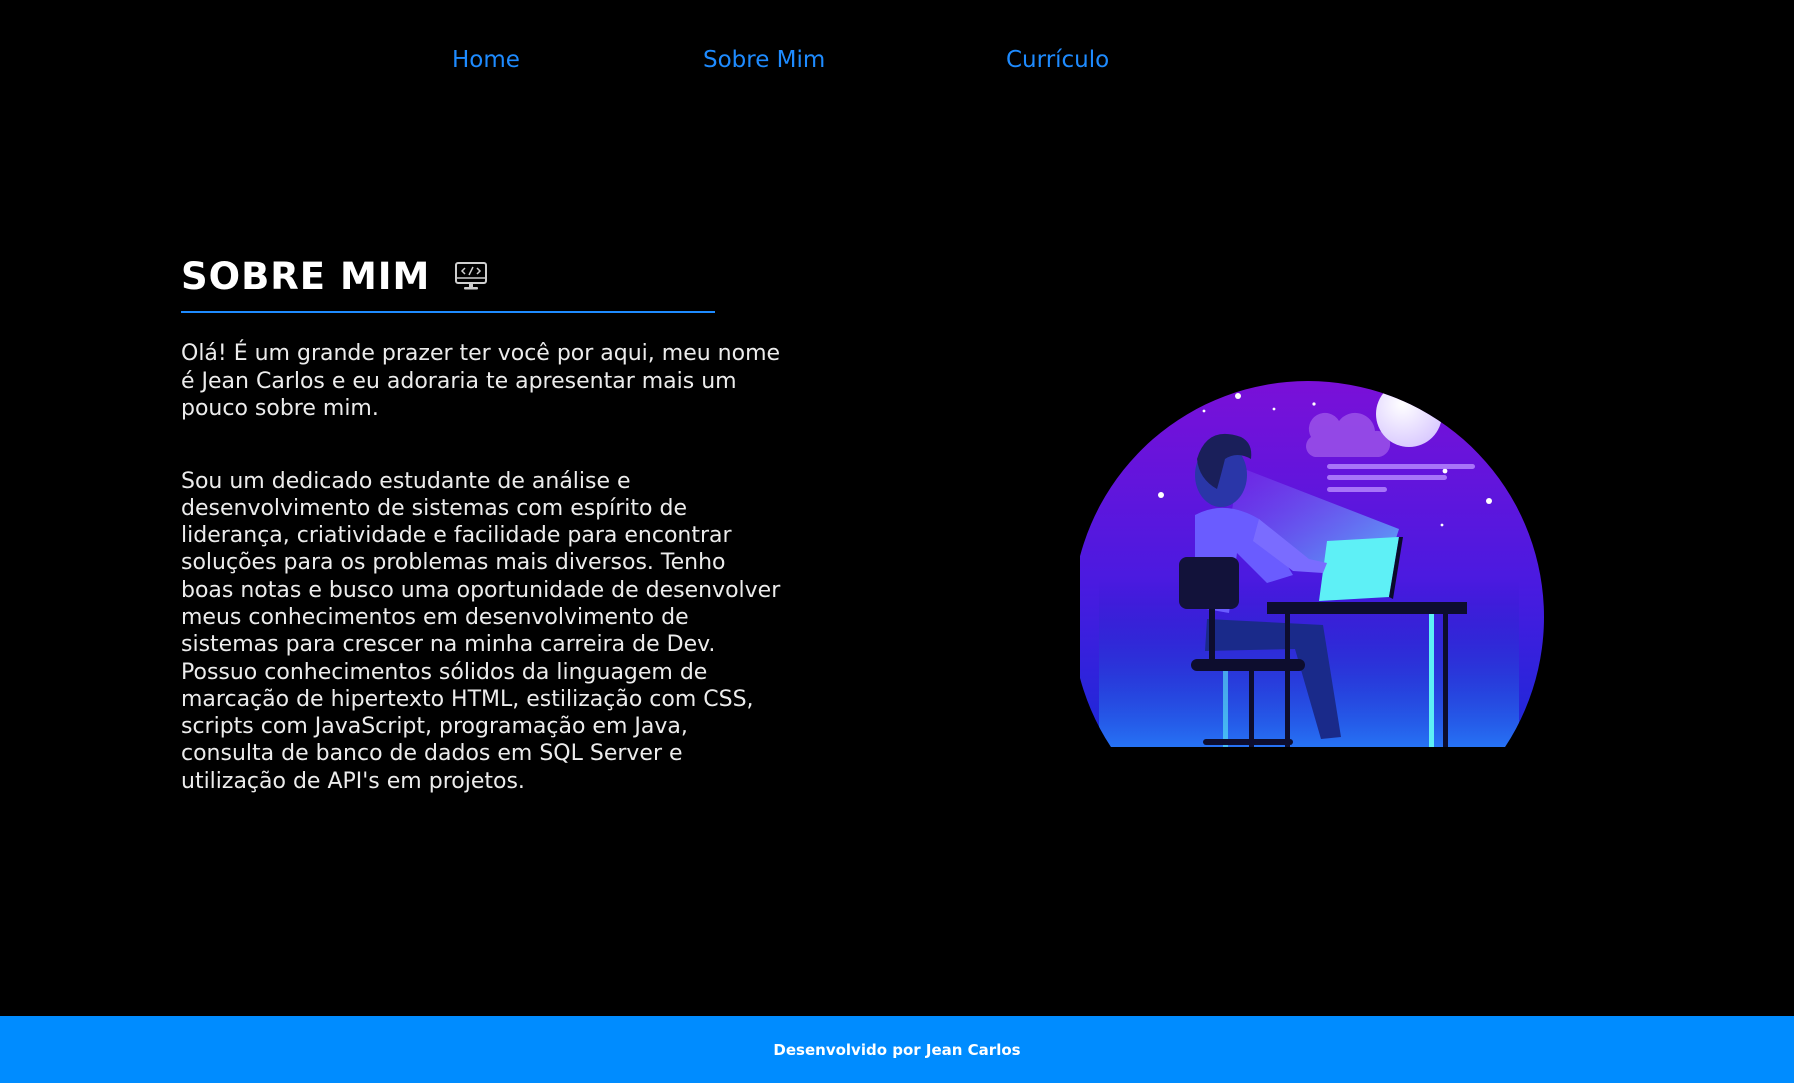 Image resolution: width=1794 pixels, height=1083 pixels. What do you see at coordinates (897, 60) in the screenshot?
I see `top-nav: Home Sobre Mim Currículo` at bounding box center [897, 60].